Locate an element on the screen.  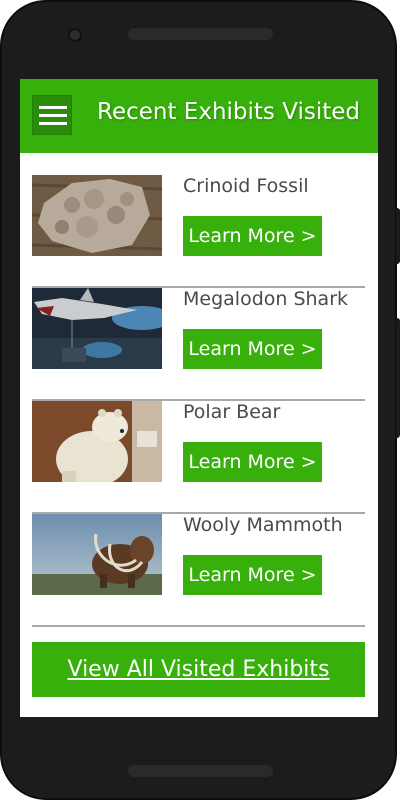
app-bar: Recent Exhibits Visited is located at coordinates (199, 116).